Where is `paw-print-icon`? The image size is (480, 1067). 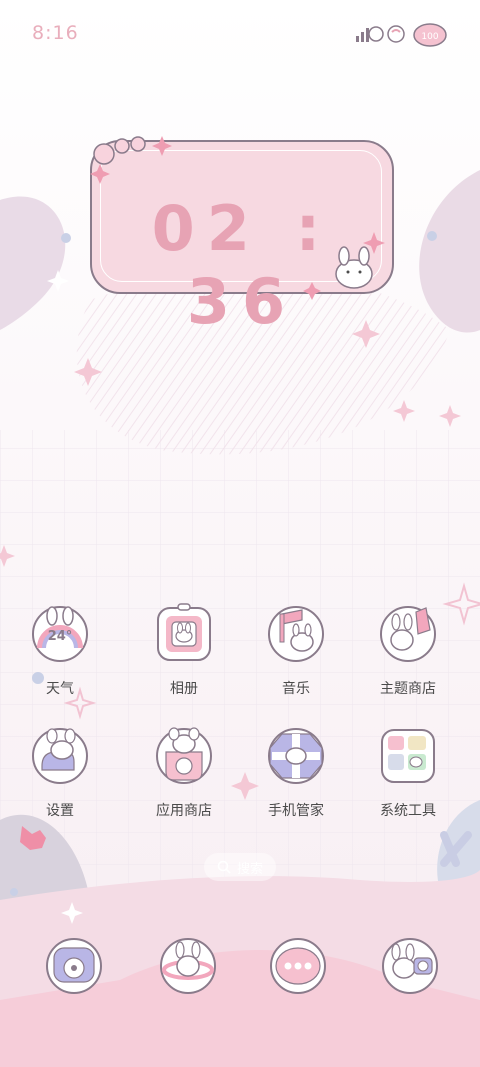 paw-print-icon is located at coordinates (119, 150).